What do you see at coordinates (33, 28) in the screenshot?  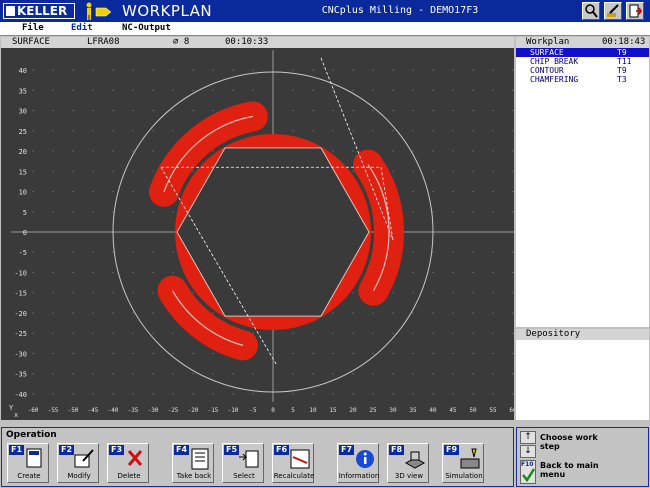 I see `menu-file: File` at bounding box center [33, 28].